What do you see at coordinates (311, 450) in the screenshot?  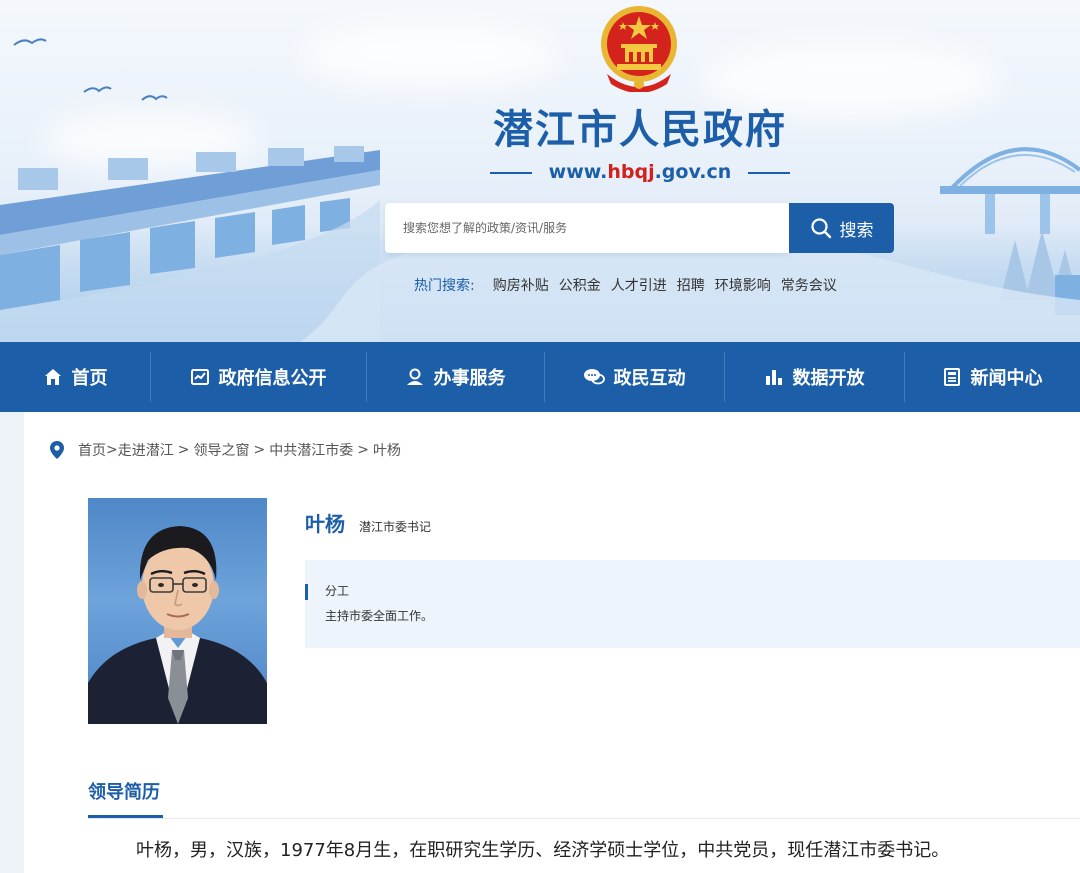 I see `breadcrumb-party-committee: 中共潜江市委` at bounding box center [311, 450].